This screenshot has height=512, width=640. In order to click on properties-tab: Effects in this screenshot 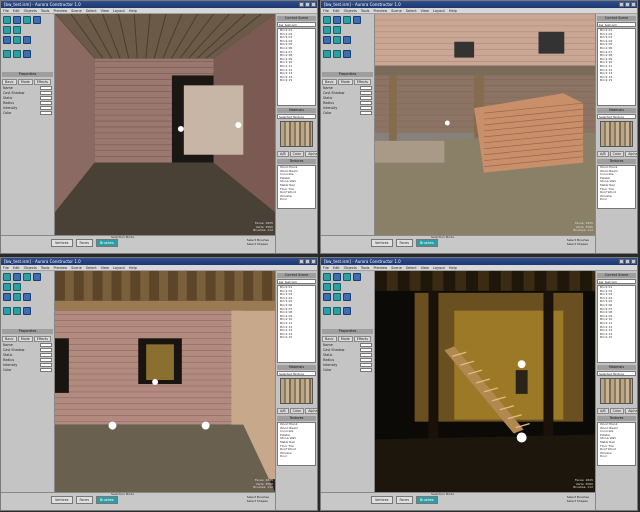, I will do `click(42, 82)`.